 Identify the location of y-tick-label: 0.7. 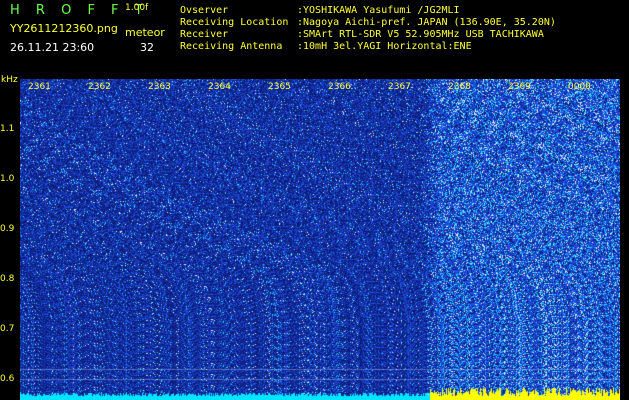
(7, 329).